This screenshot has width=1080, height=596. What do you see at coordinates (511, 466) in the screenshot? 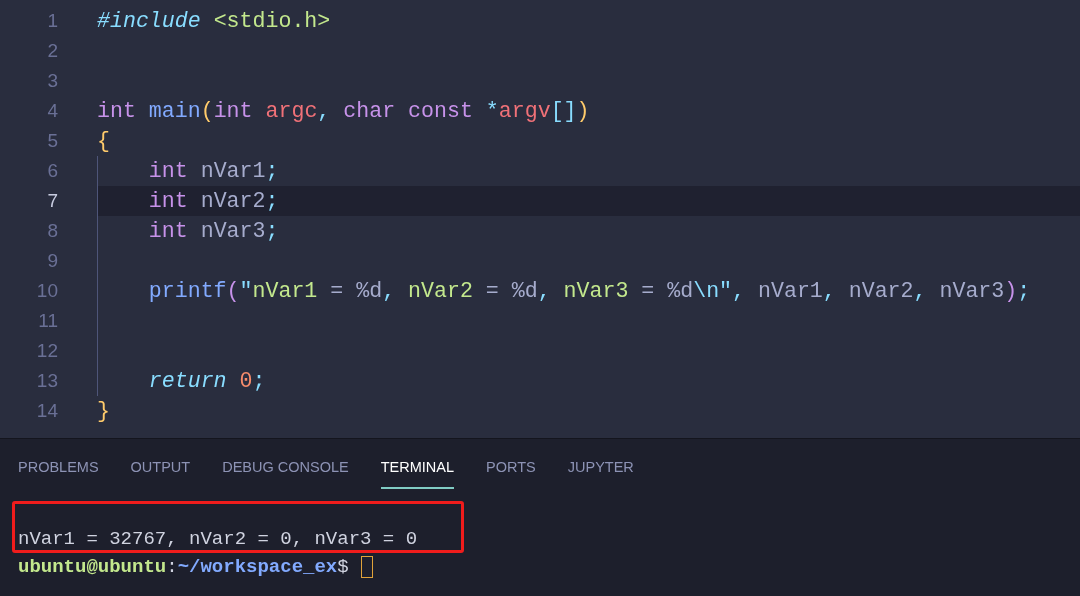
I see `panel-tab: PORTS` at bounding box center [511, 466].